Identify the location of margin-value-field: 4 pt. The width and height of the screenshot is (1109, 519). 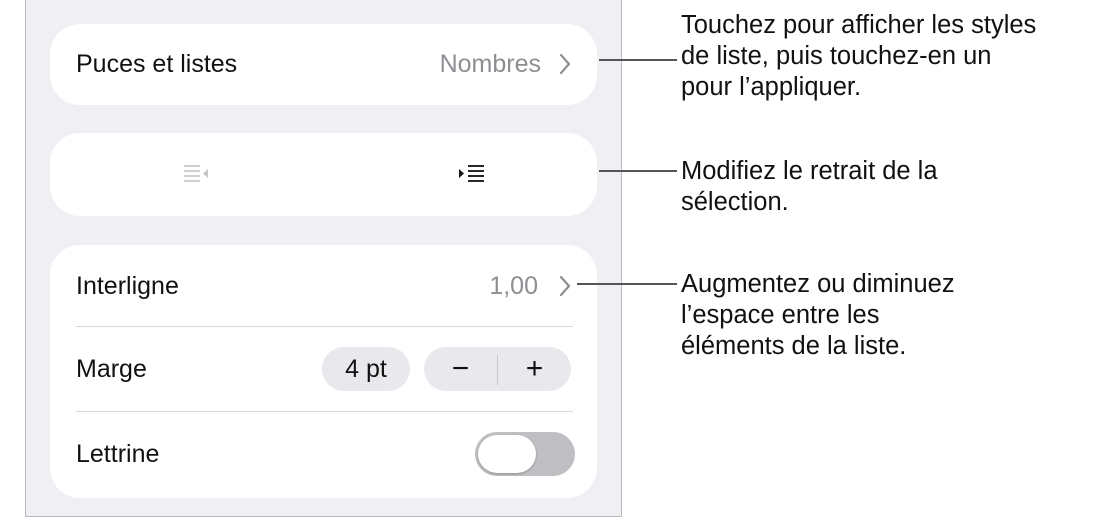
(366, 369).